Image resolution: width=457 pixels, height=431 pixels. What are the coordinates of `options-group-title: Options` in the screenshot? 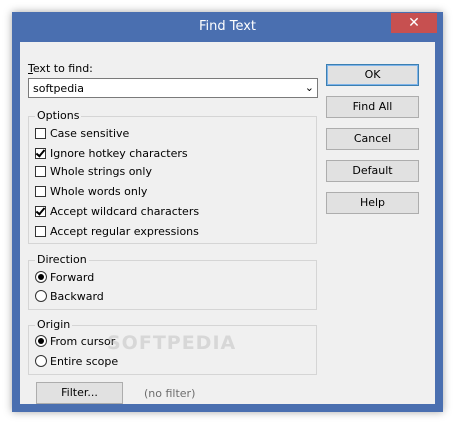 It's located at (58, 115).